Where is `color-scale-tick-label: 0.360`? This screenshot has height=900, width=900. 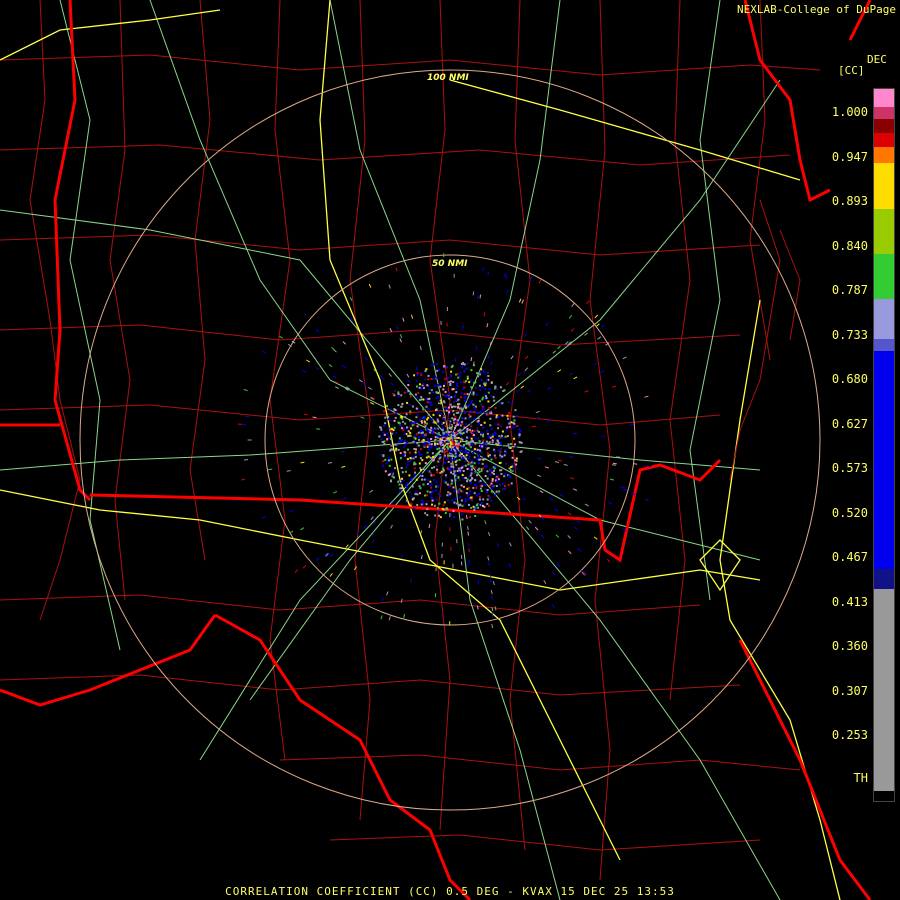
color-scale-tick-label: 0.360 is located at coordinates (849, 646).